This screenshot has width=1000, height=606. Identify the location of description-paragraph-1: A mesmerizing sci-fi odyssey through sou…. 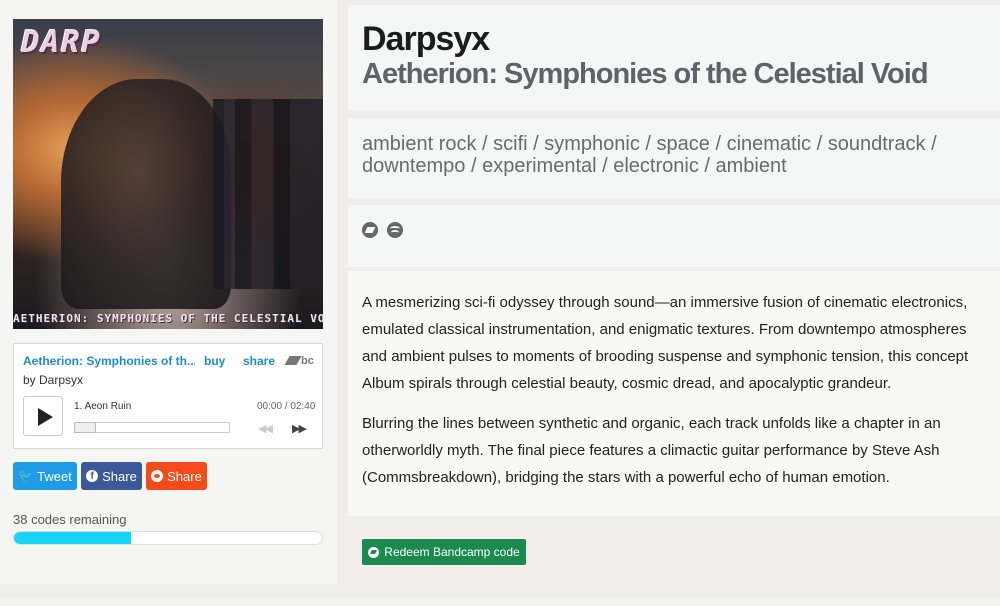
(665, 343).